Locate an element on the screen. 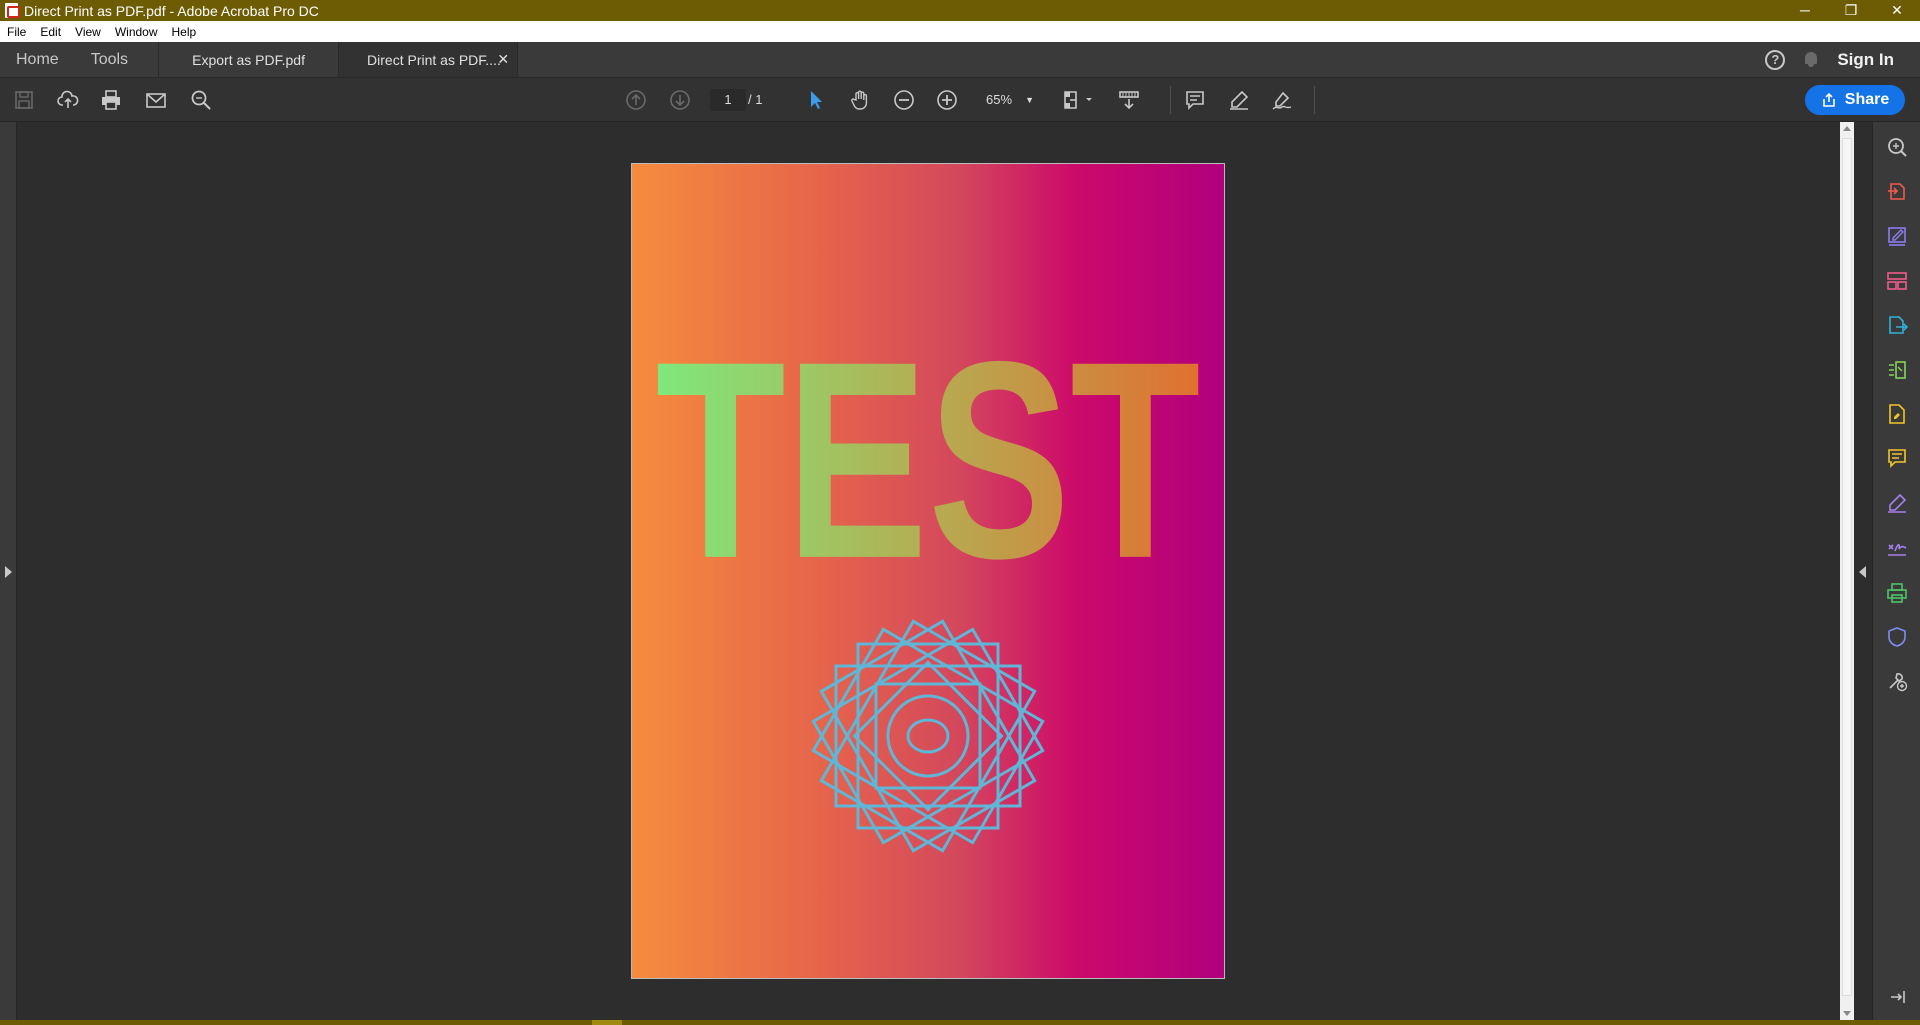 This screenshot has width=1920, height=1025. menu-file: File is located at coordinates (16, 32).